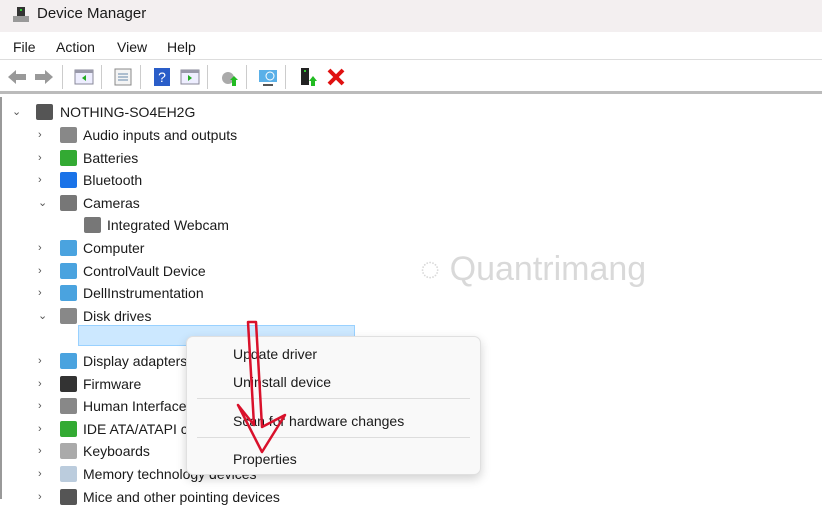  Describe the element at coordinates (261, 387) in the screenshot. I see `red-arrow-annotation` at that location.